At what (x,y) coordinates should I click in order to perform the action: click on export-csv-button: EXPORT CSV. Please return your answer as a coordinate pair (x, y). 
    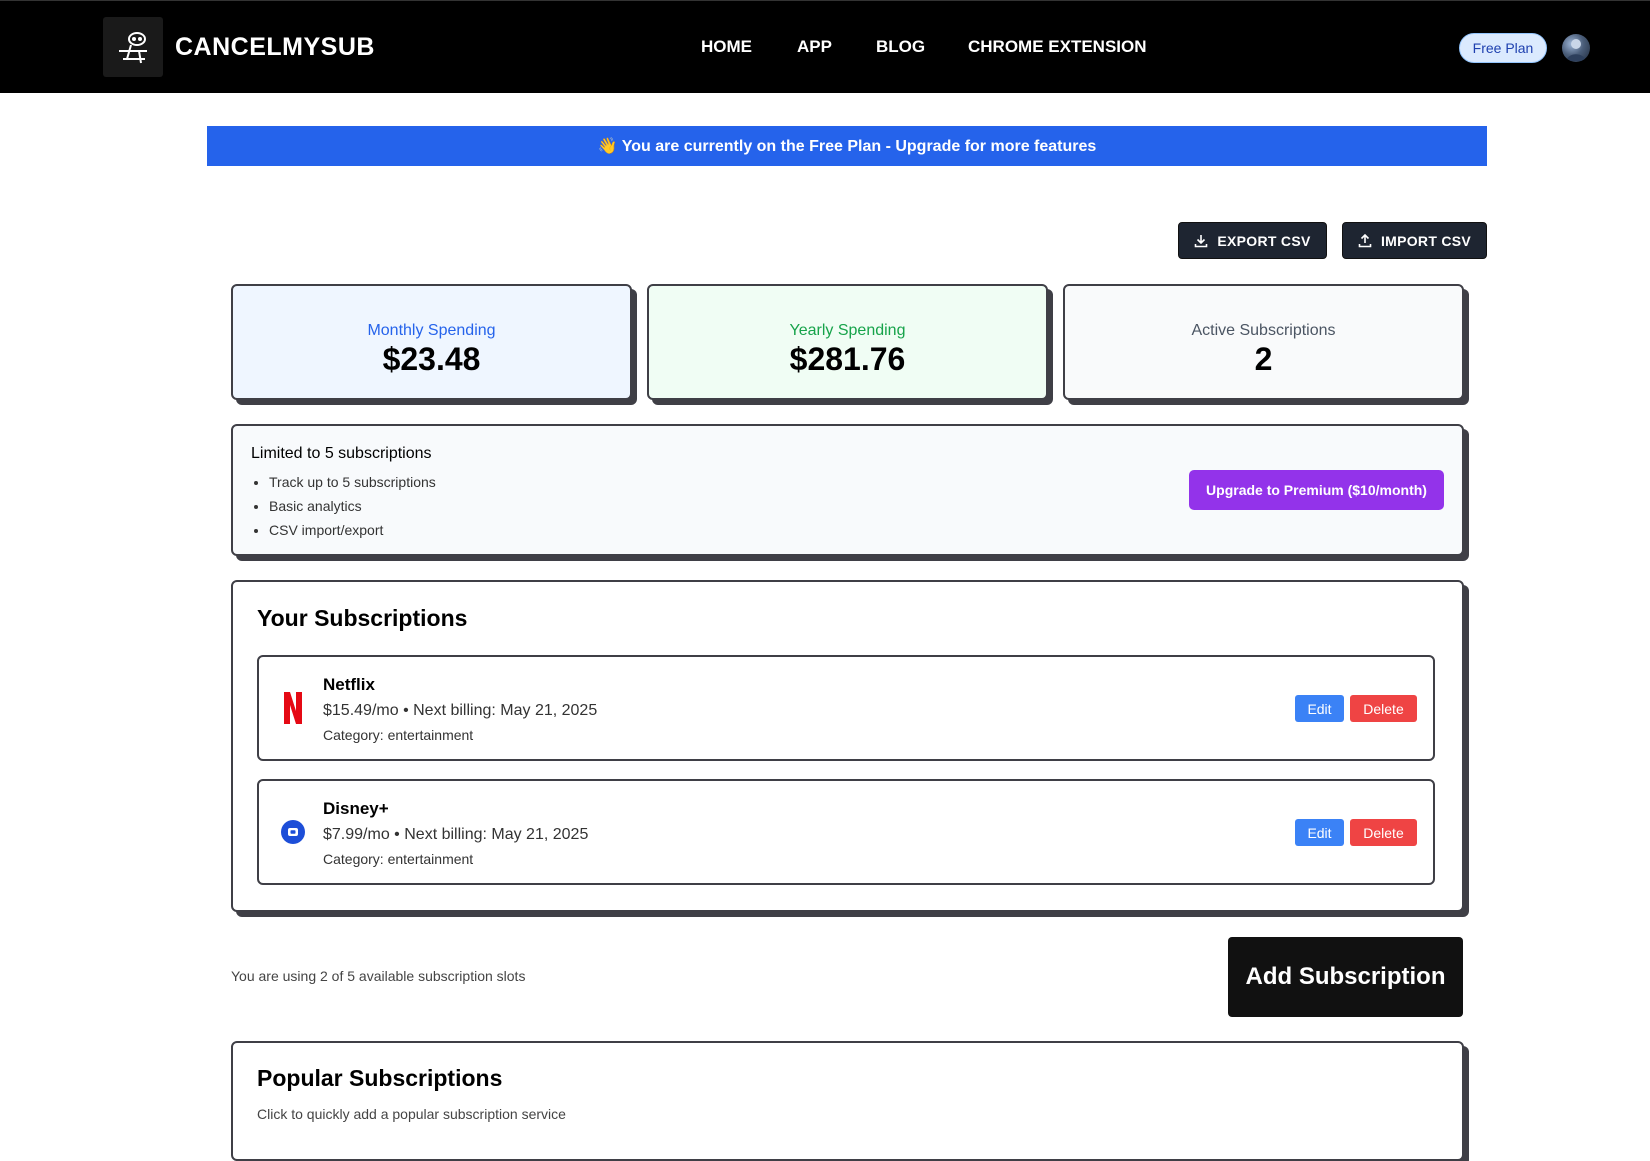
    Looking at the image, I should click on (1252, 240).